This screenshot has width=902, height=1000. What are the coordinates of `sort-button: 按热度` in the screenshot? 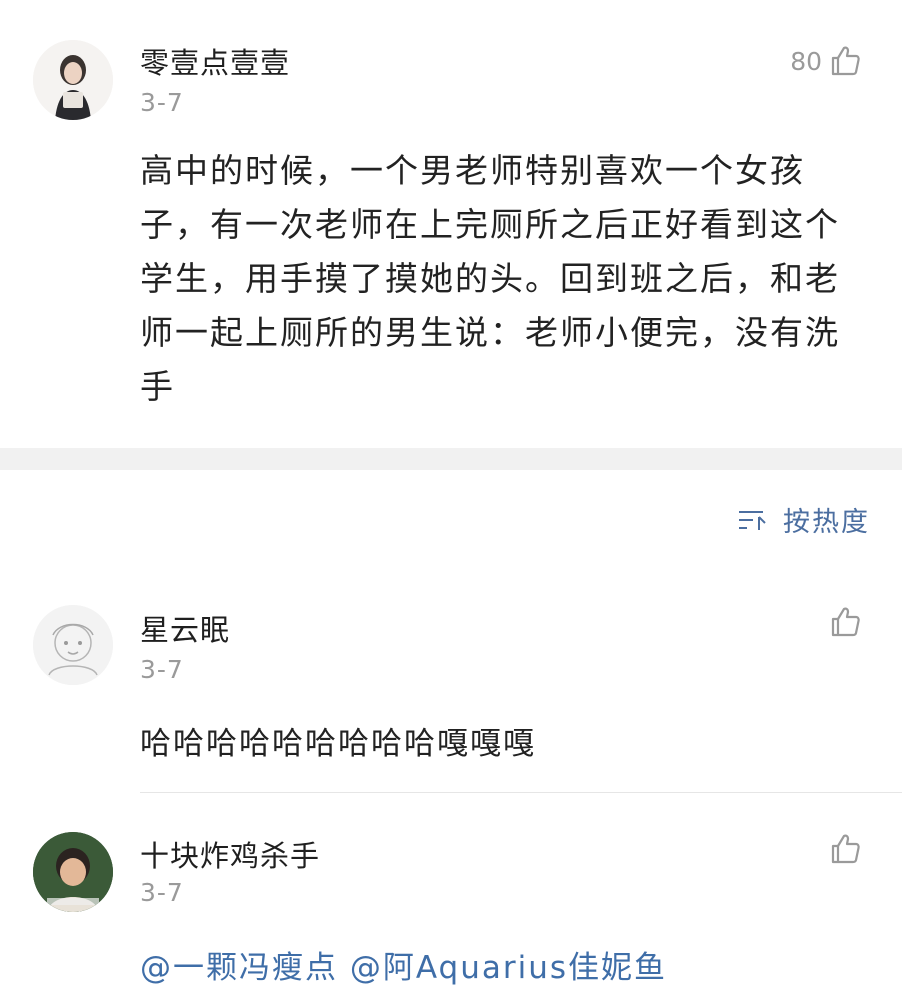 It's located at (803, 519).